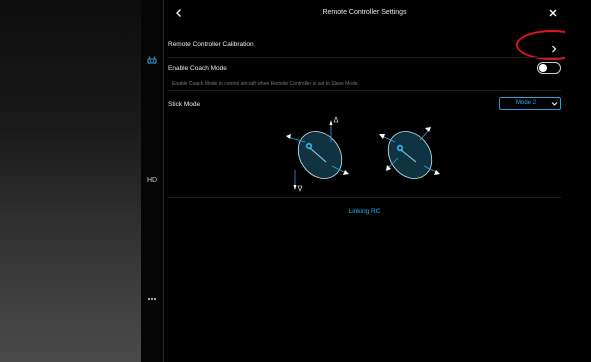 This screenshot has width=591, height=362. I want to click on close-icon, so click(553, 13).